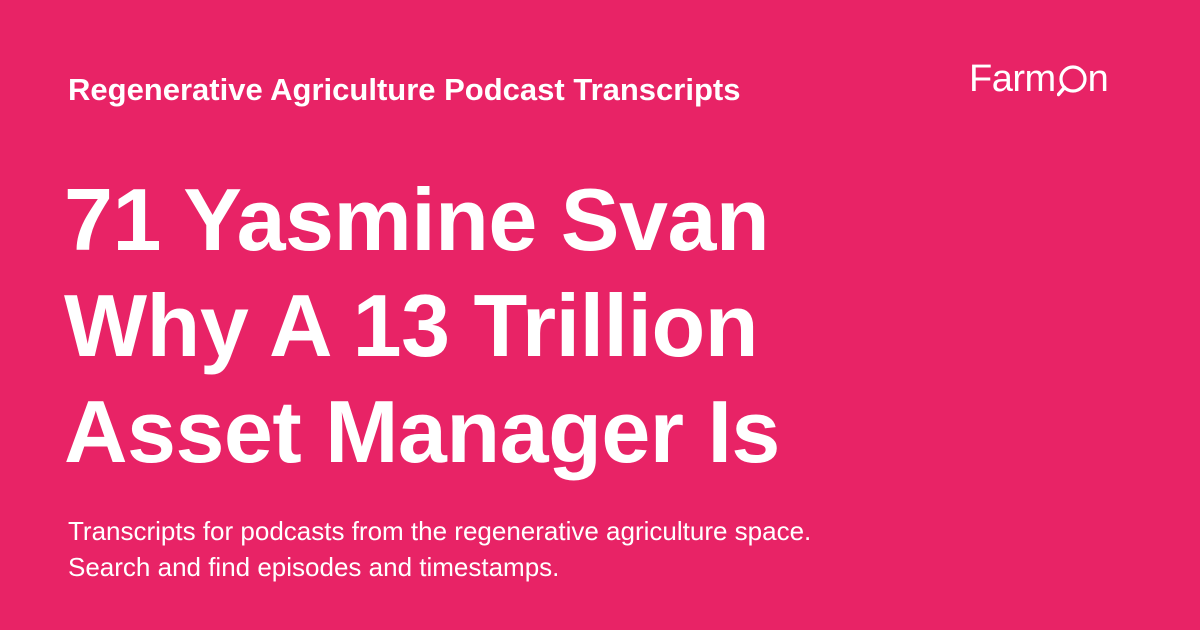  I want to click on magnifier-o-icon, so click(1071, 79).